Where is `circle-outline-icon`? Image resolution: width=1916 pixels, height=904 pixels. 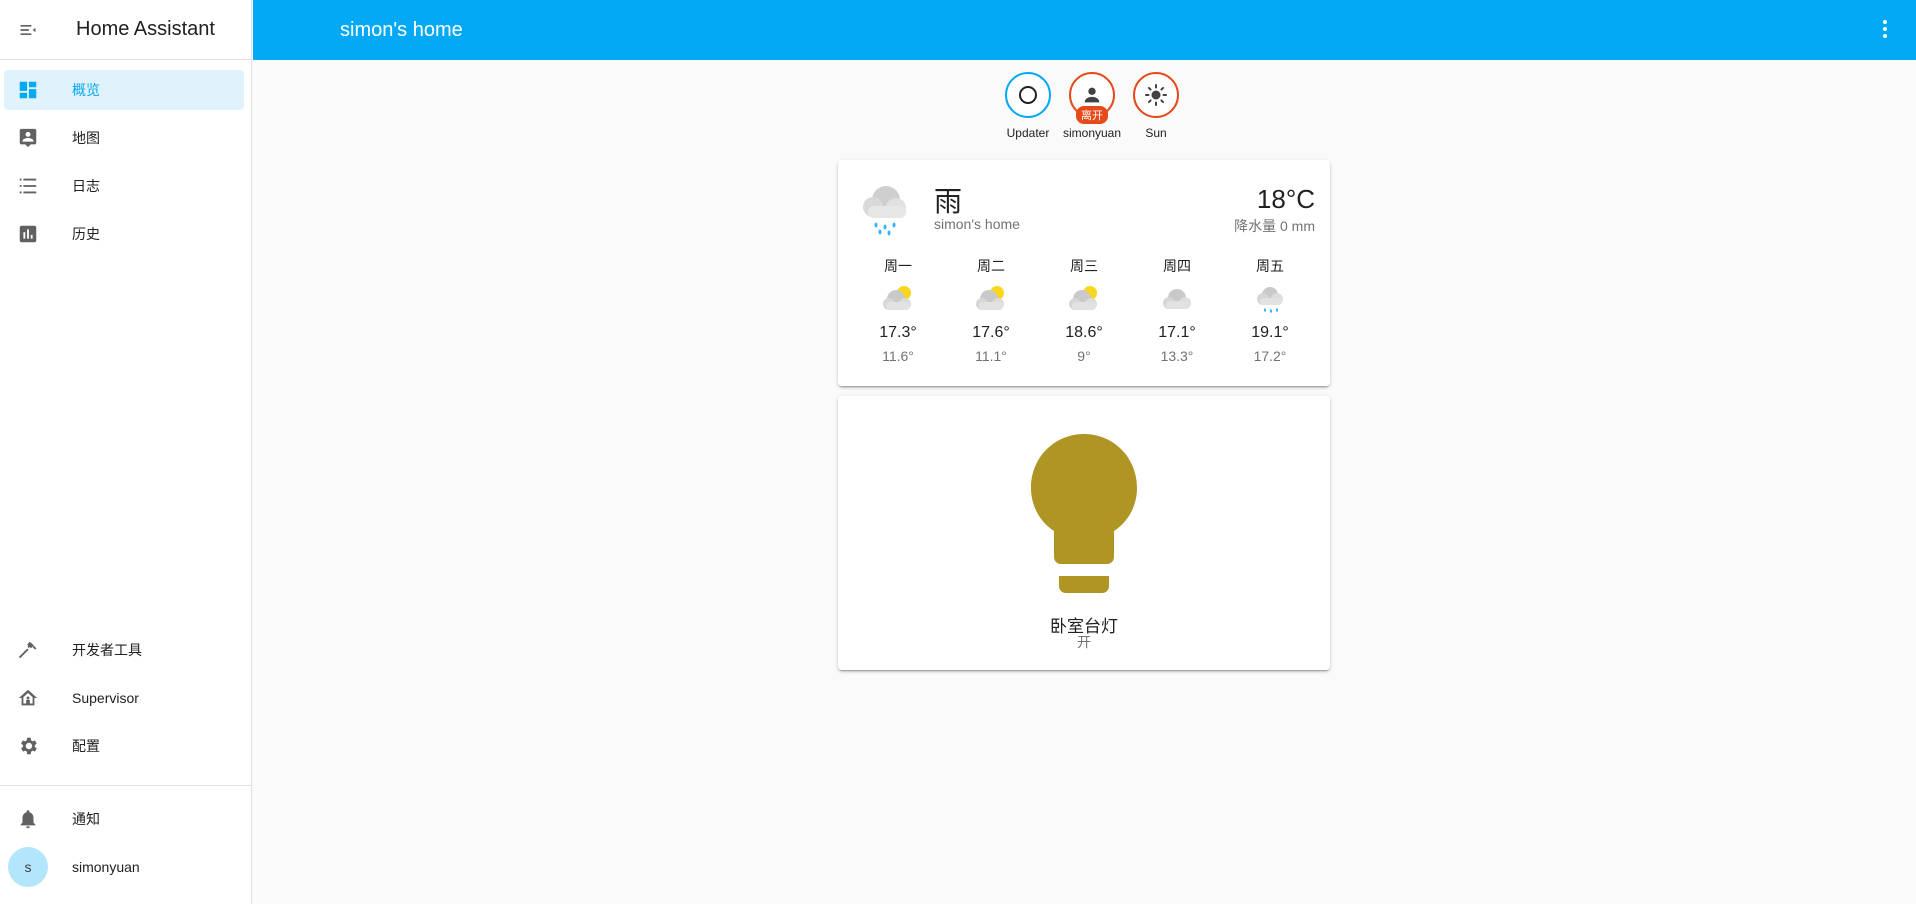 circle-outline-icon is located at coordinates (1028, 95).